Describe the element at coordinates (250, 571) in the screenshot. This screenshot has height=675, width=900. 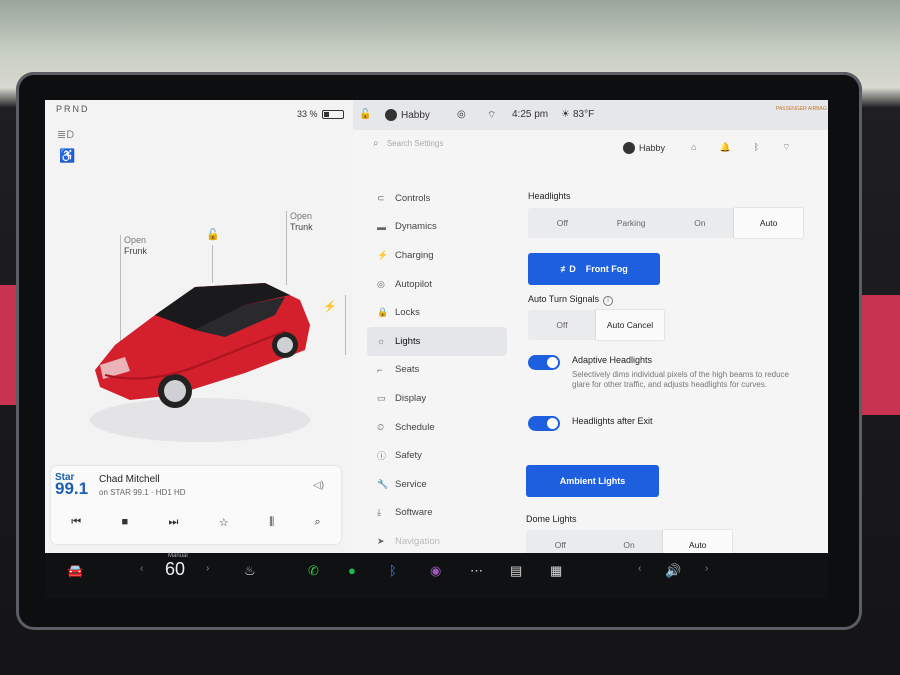
I see `seat-heater-icon: ♨` at that location.